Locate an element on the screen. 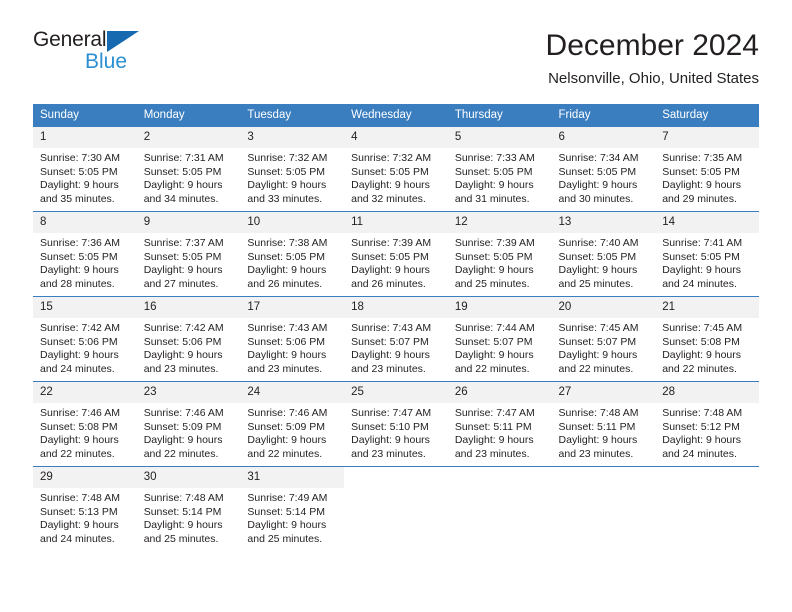 This screenshot has height=612, width=792. sunrise-text: Sunrise: 7:41 AM is located at coordinates (702, 243).